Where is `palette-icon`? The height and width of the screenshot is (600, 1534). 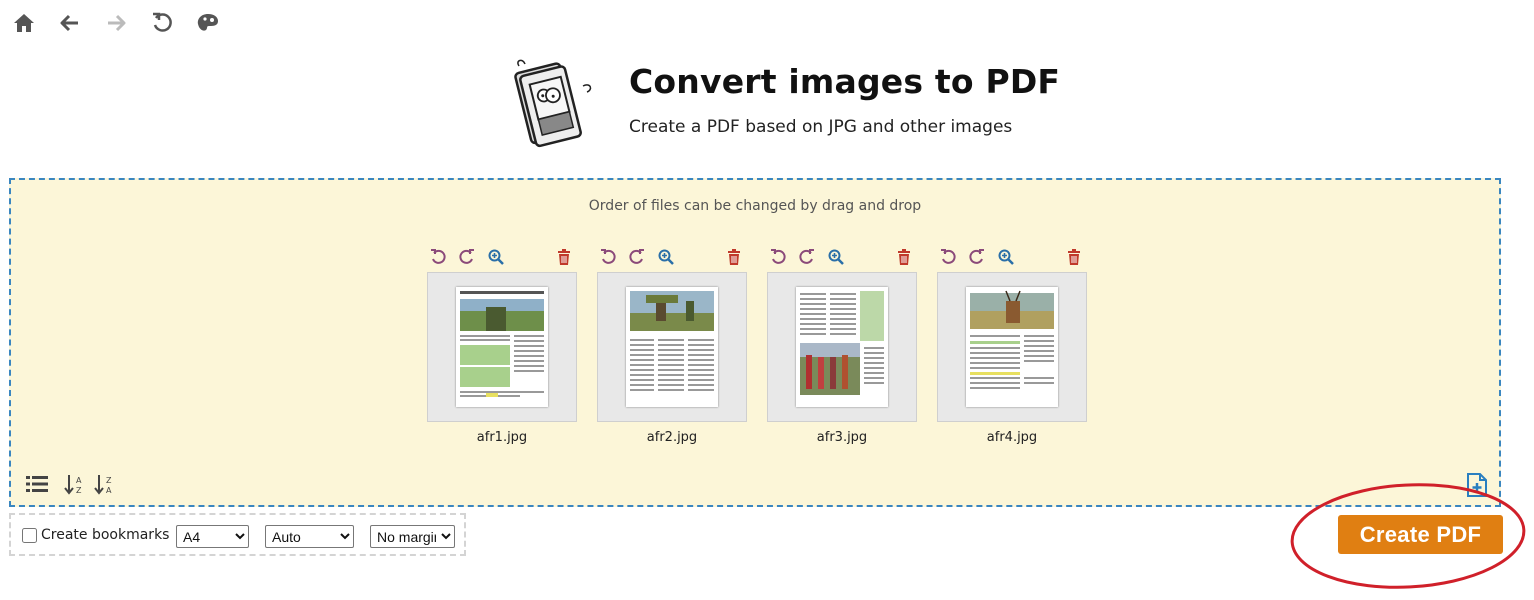 palette-icon is located at coordinates (208, 23).